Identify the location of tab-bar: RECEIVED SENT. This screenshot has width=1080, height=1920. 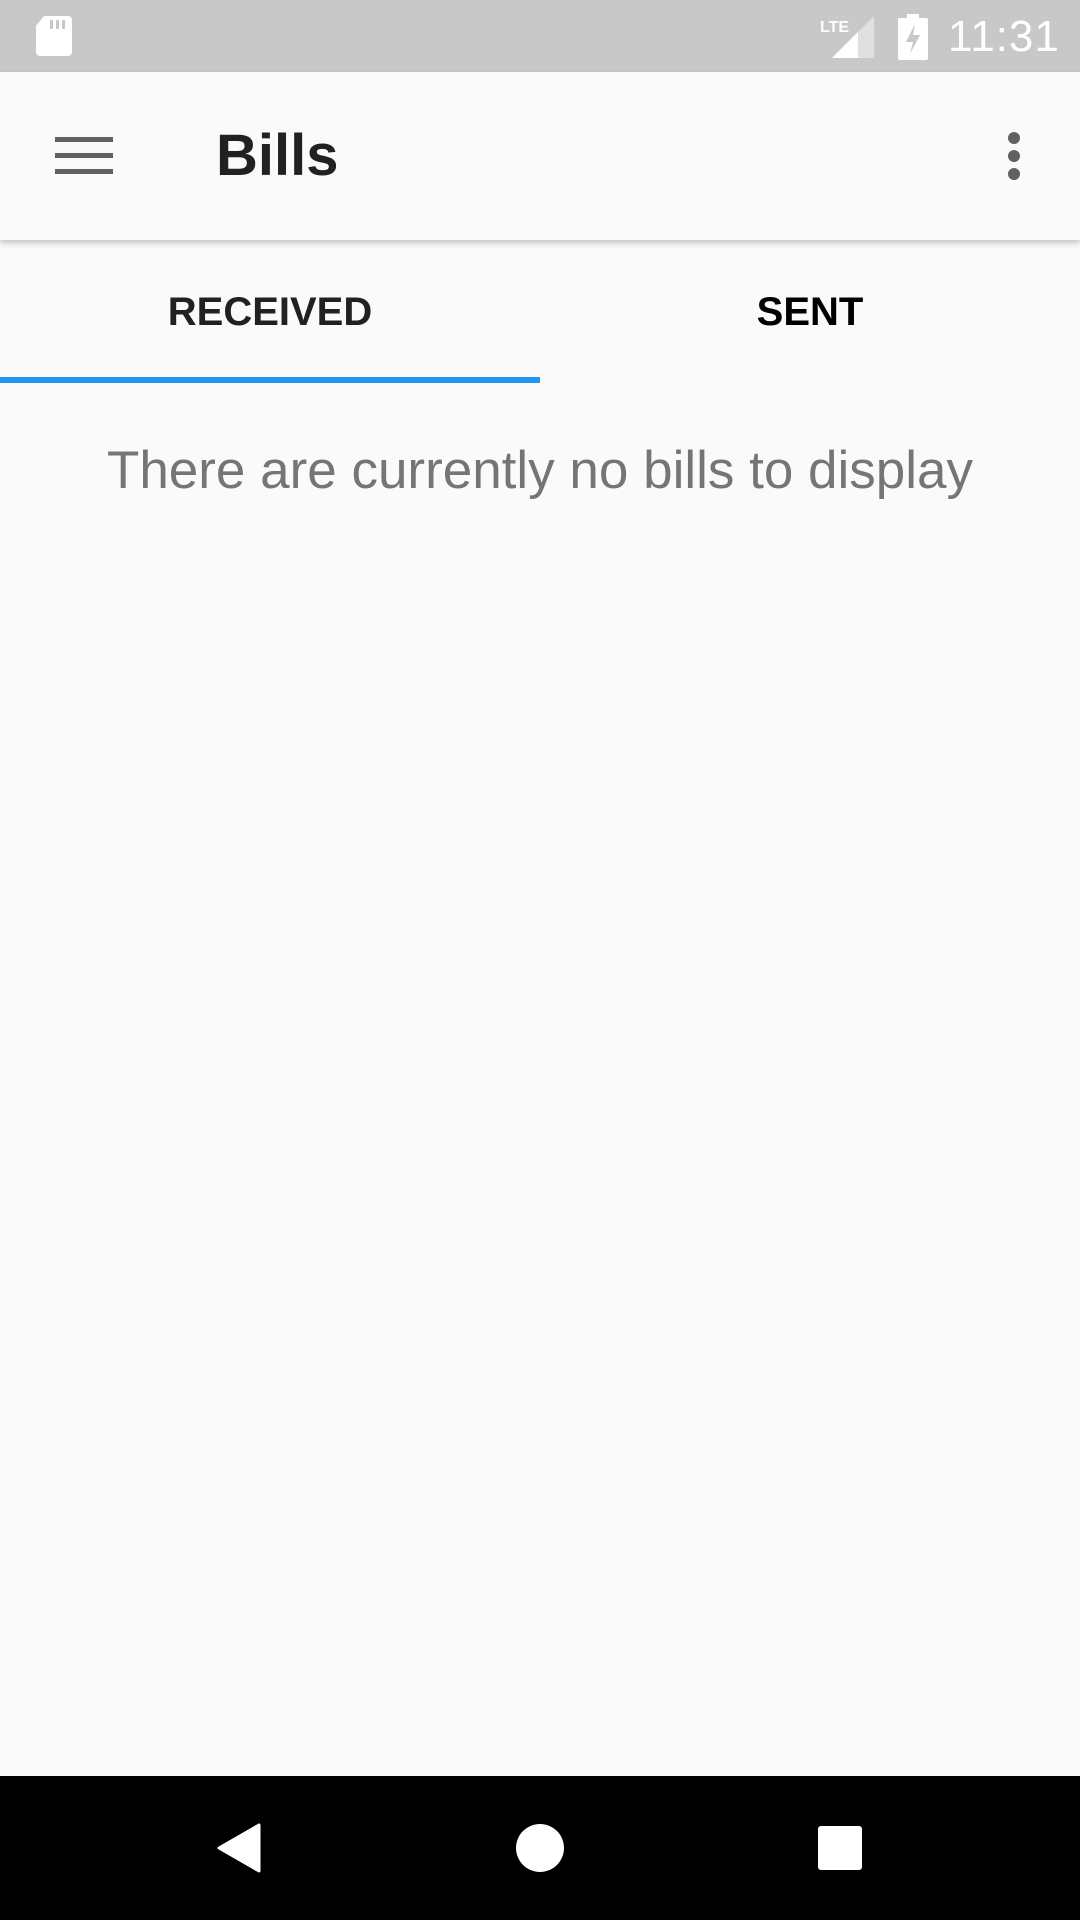
(540, 312).